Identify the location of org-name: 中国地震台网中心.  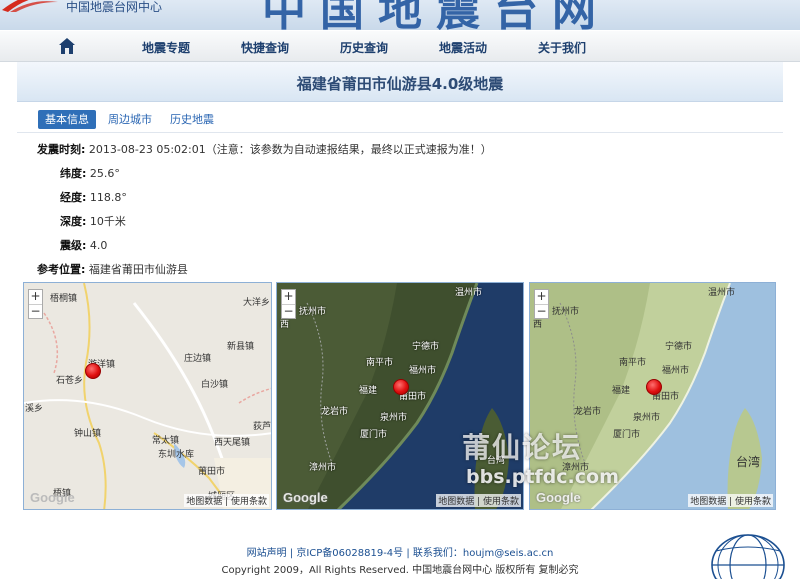
(114, 7).